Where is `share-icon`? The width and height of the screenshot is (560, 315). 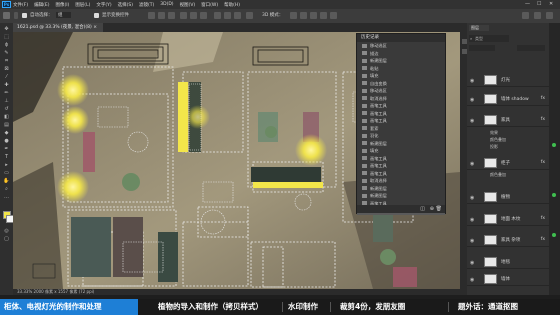
share-icon is located at coordinates (549, 15).